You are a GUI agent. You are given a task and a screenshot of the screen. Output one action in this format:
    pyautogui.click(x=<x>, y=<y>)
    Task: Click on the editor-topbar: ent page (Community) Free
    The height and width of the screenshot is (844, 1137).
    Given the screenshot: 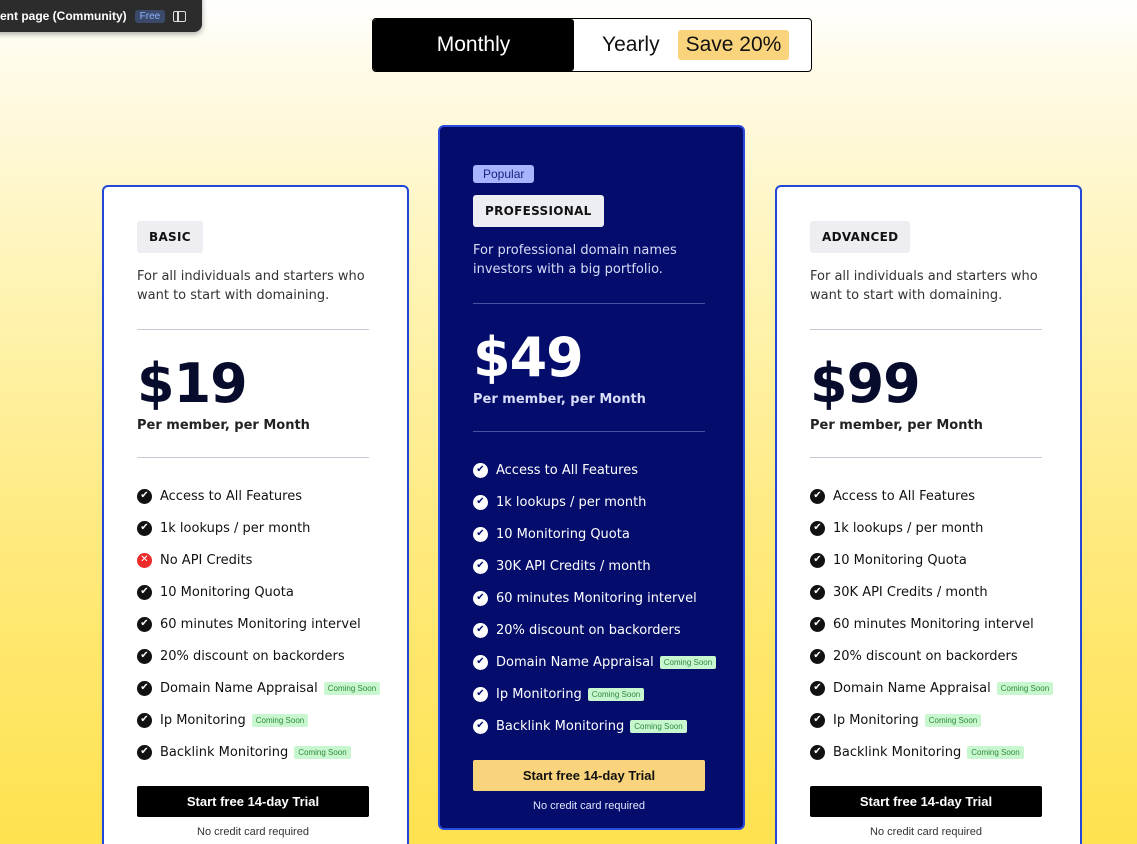 What is the action you would take?
    pyautogui.click(x=101, y=16)
    